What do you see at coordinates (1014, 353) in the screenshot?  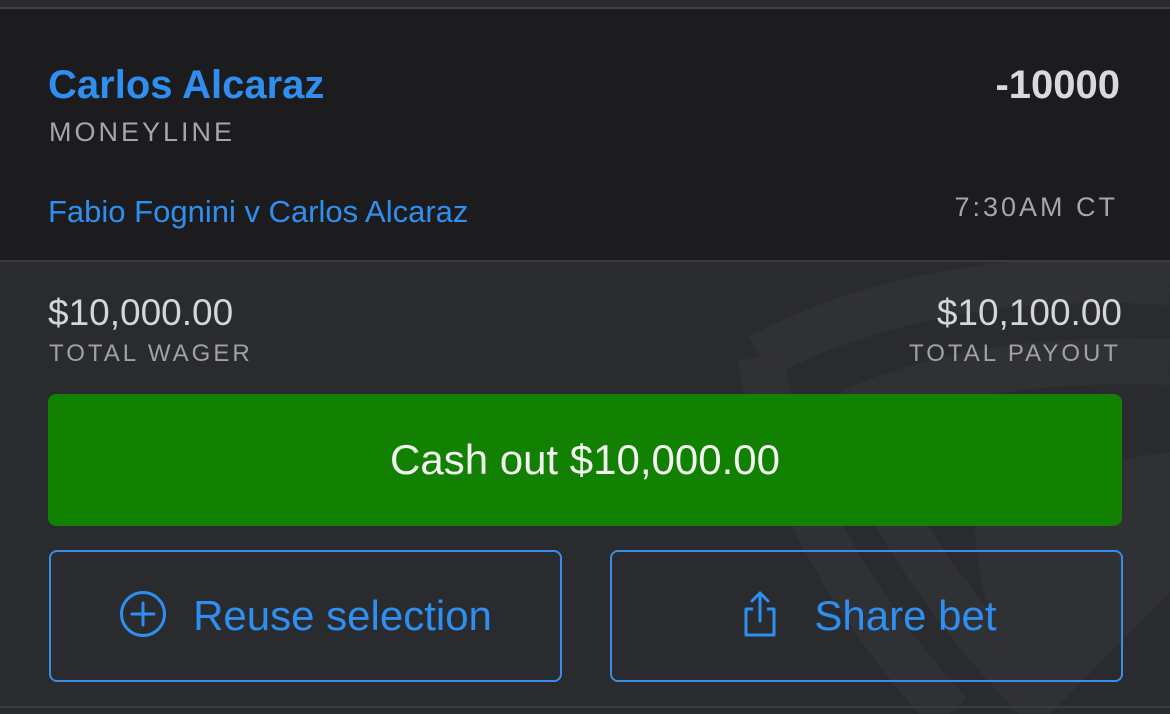 I see `total-payout-label: TOTAL PAYOUT` at bounding box center [1014, 353].